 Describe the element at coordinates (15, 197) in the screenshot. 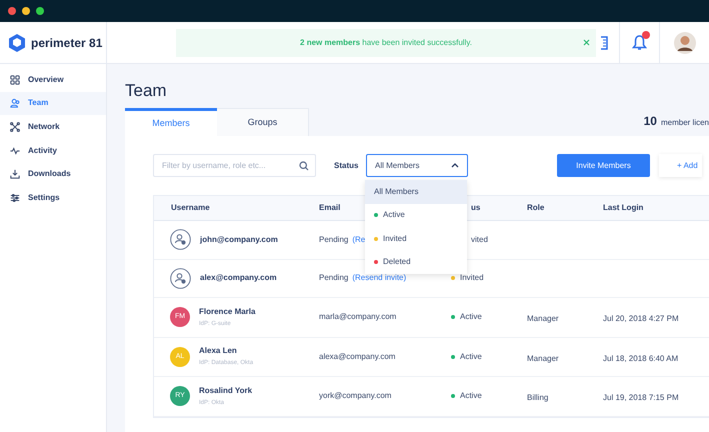

I see `sliders-icon` at that location.